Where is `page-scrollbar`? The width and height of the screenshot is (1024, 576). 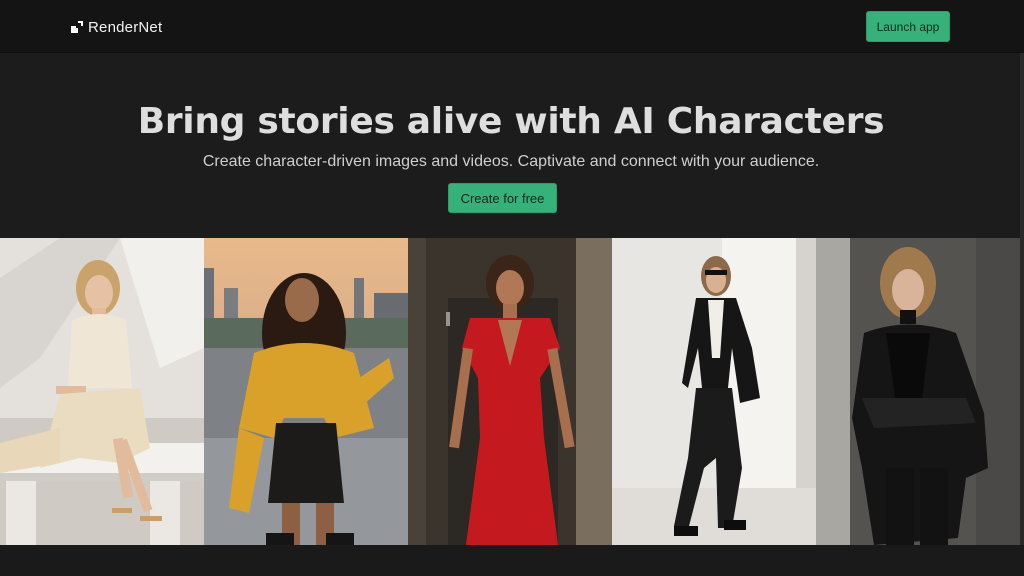 page-scrollbar is located at coordinates (1022, 299).